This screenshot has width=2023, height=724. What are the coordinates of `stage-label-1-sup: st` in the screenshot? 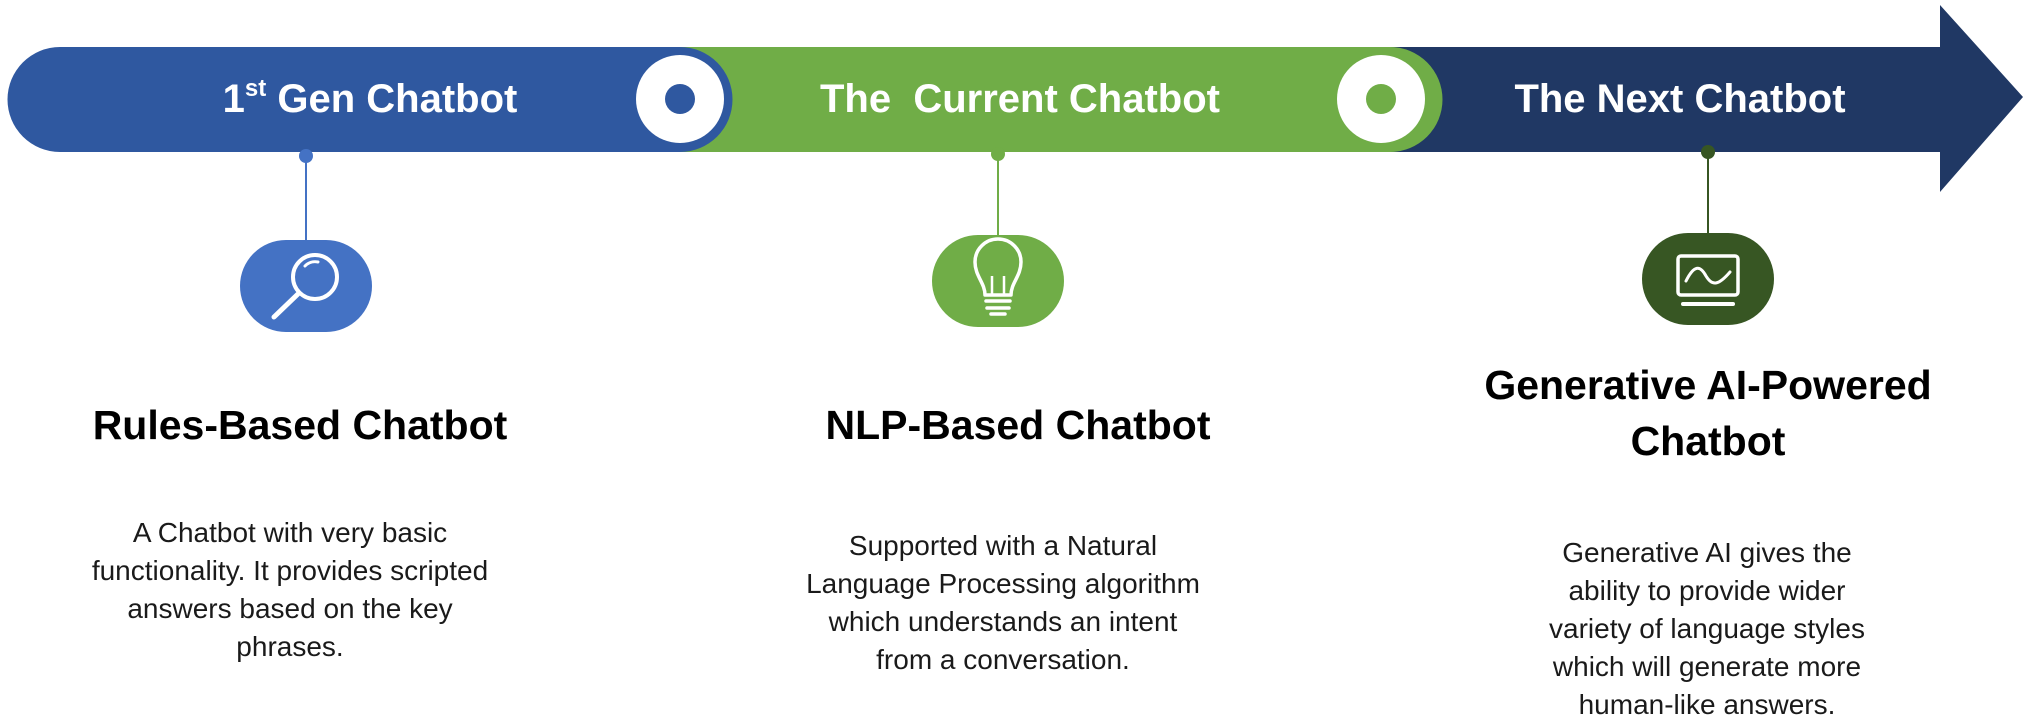 It's located at (255, 88).